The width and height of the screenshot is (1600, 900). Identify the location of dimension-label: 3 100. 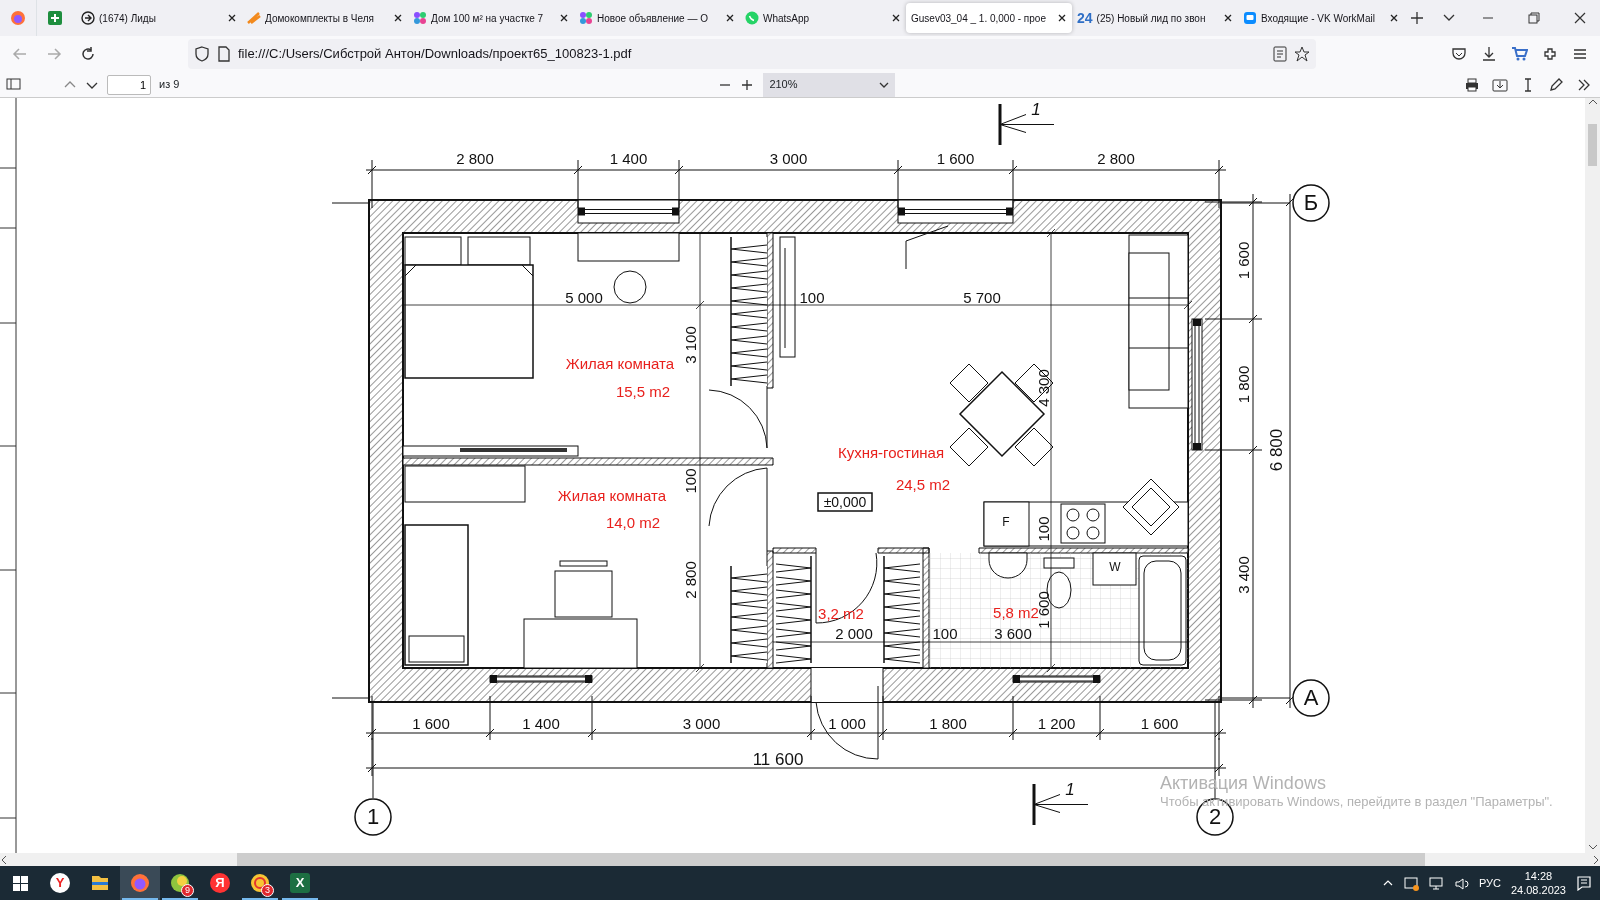
(690, 345).